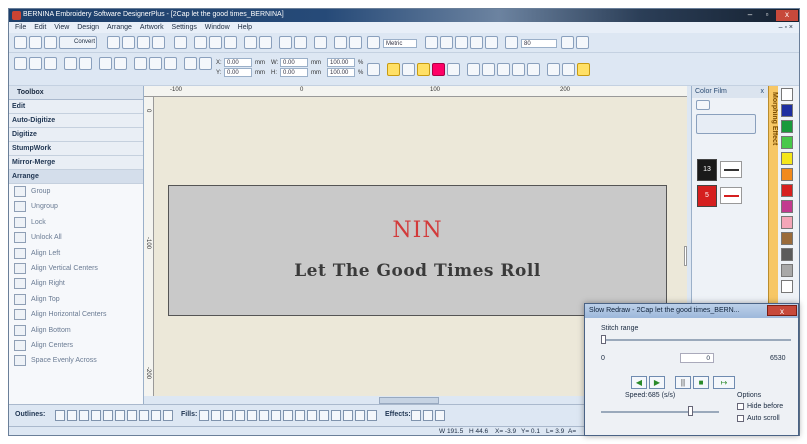 This screenshot has height=444, width=807. What do you see at coordinates (60, 415) in the screenshot?
I see `outline-running-icon` at bounding box center [60, 415].